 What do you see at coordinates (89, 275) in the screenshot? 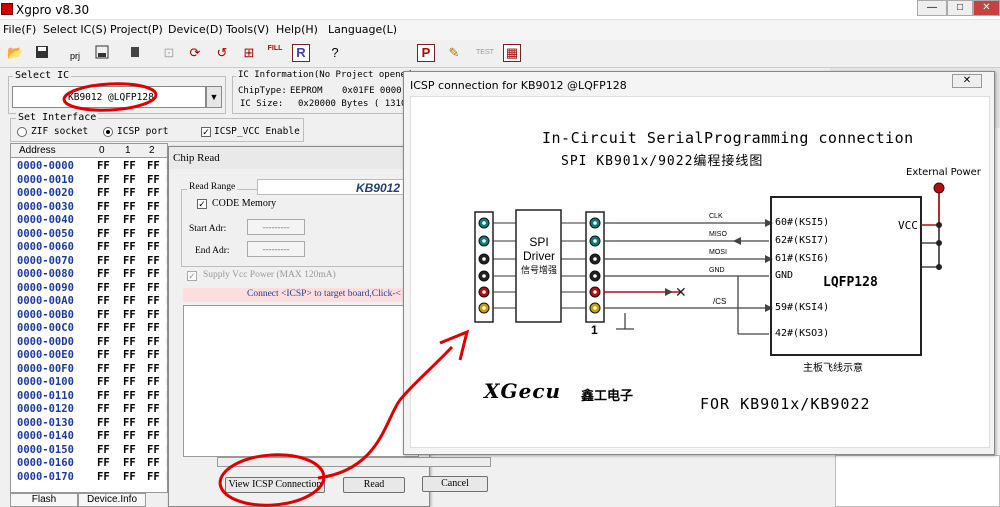
I see `table-row: 0000-0080FFFFFFFF` at bounding box center [89, 275].